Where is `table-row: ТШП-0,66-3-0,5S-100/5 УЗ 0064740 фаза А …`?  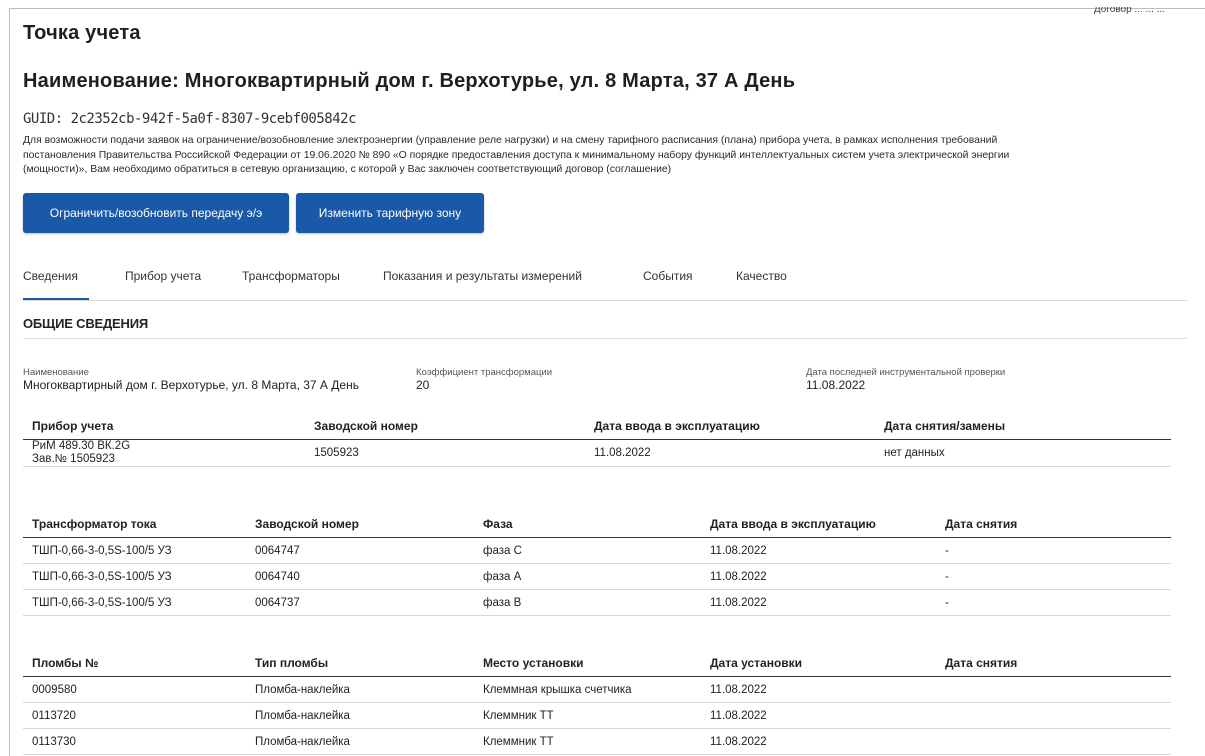 table-row: ТШП-0,66-3-0,5S-100/5 УЗ 0064740 фаза А … is located at coordinates (597, 576).